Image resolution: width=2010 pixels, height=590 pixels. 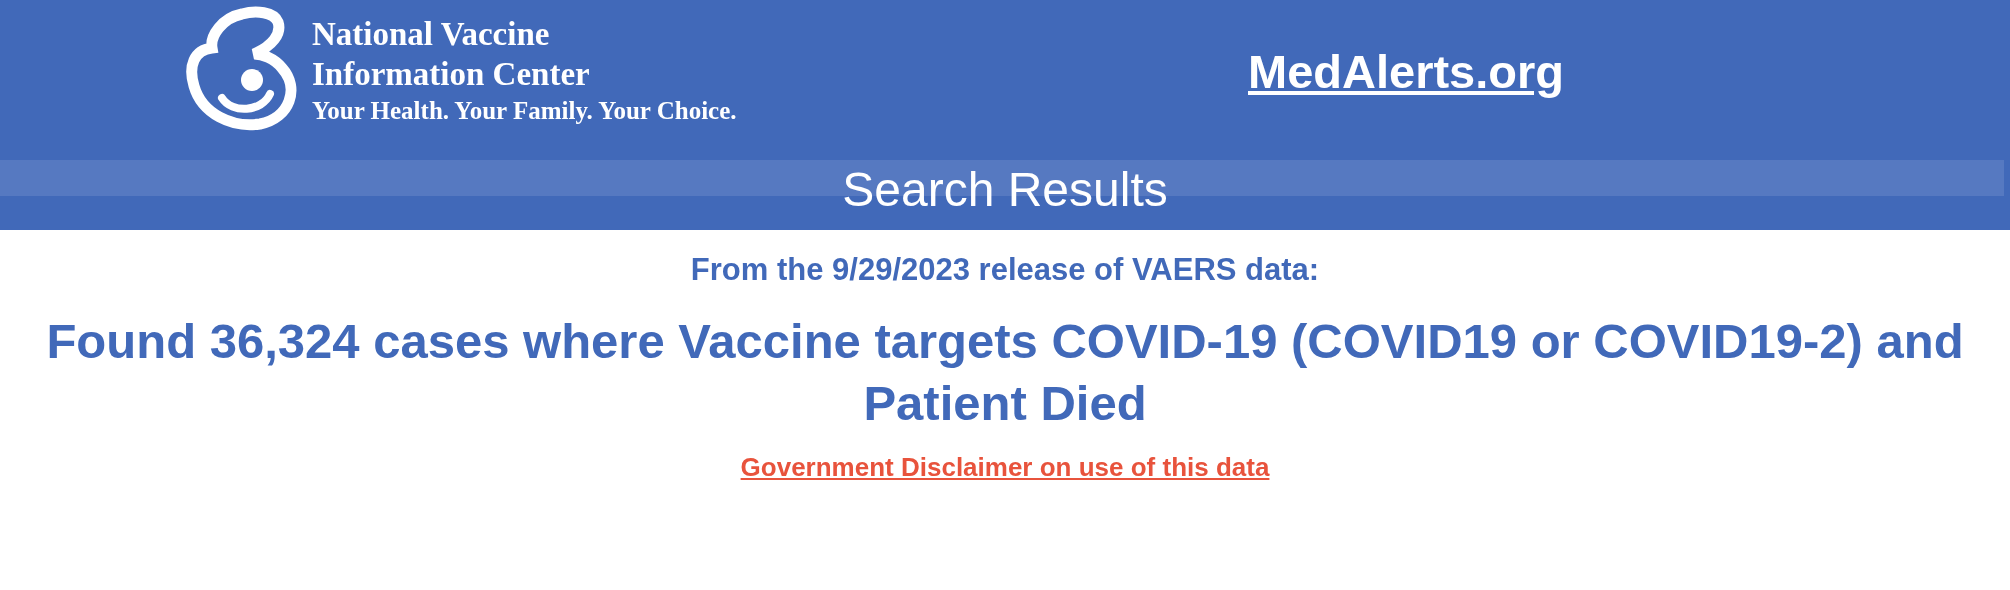 I want to click on organization-name: Information Center, so click(x=451, y=74).